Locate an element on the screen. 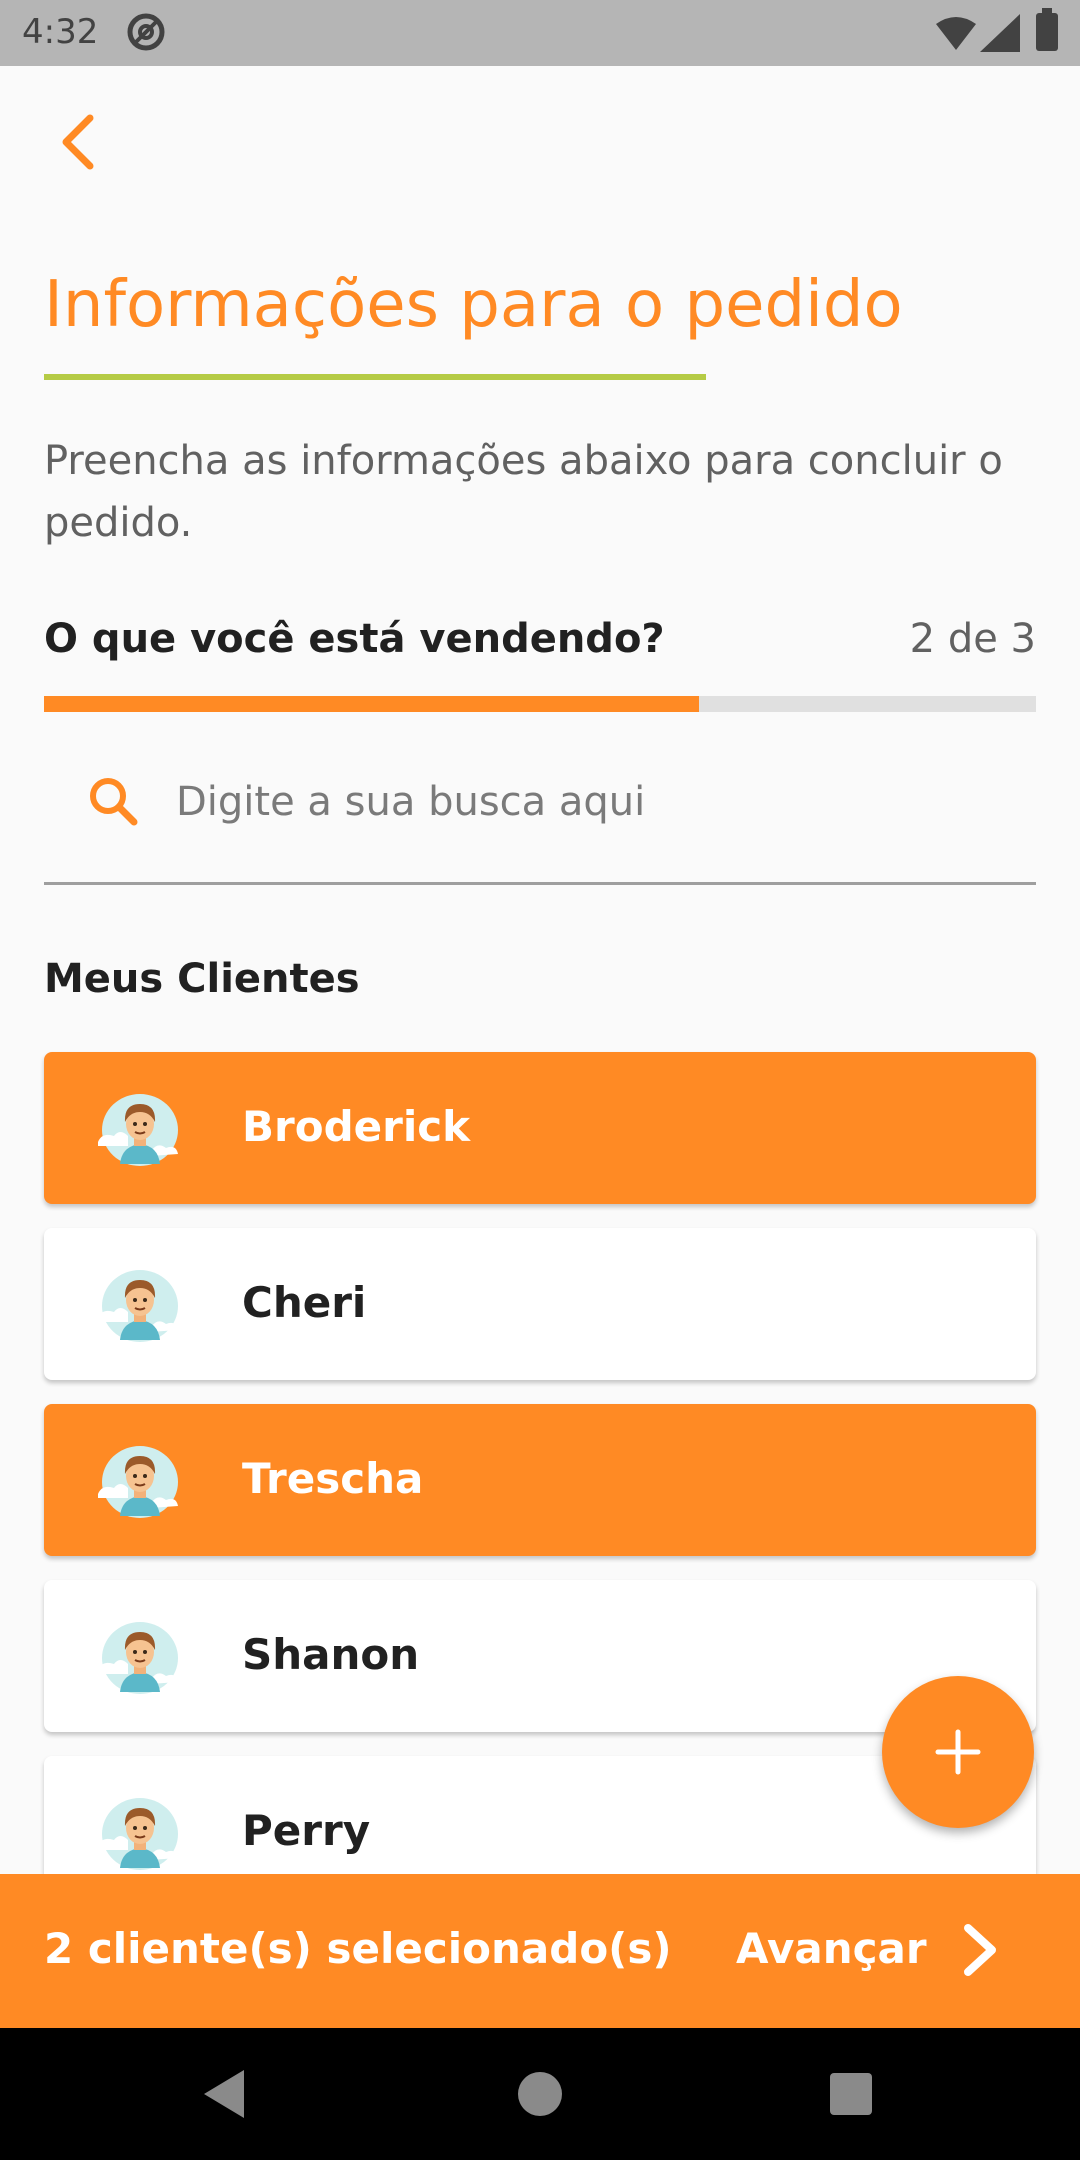 The height and width of the screenshot is (2160, 1080). client-name: Shanon is located at coordinates (331, 1654).